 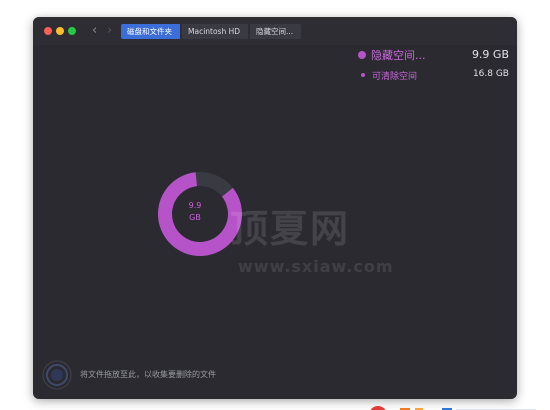 I want to click on legend-item-purgeable-space: 可清除空间, so click(x=389, y=75).